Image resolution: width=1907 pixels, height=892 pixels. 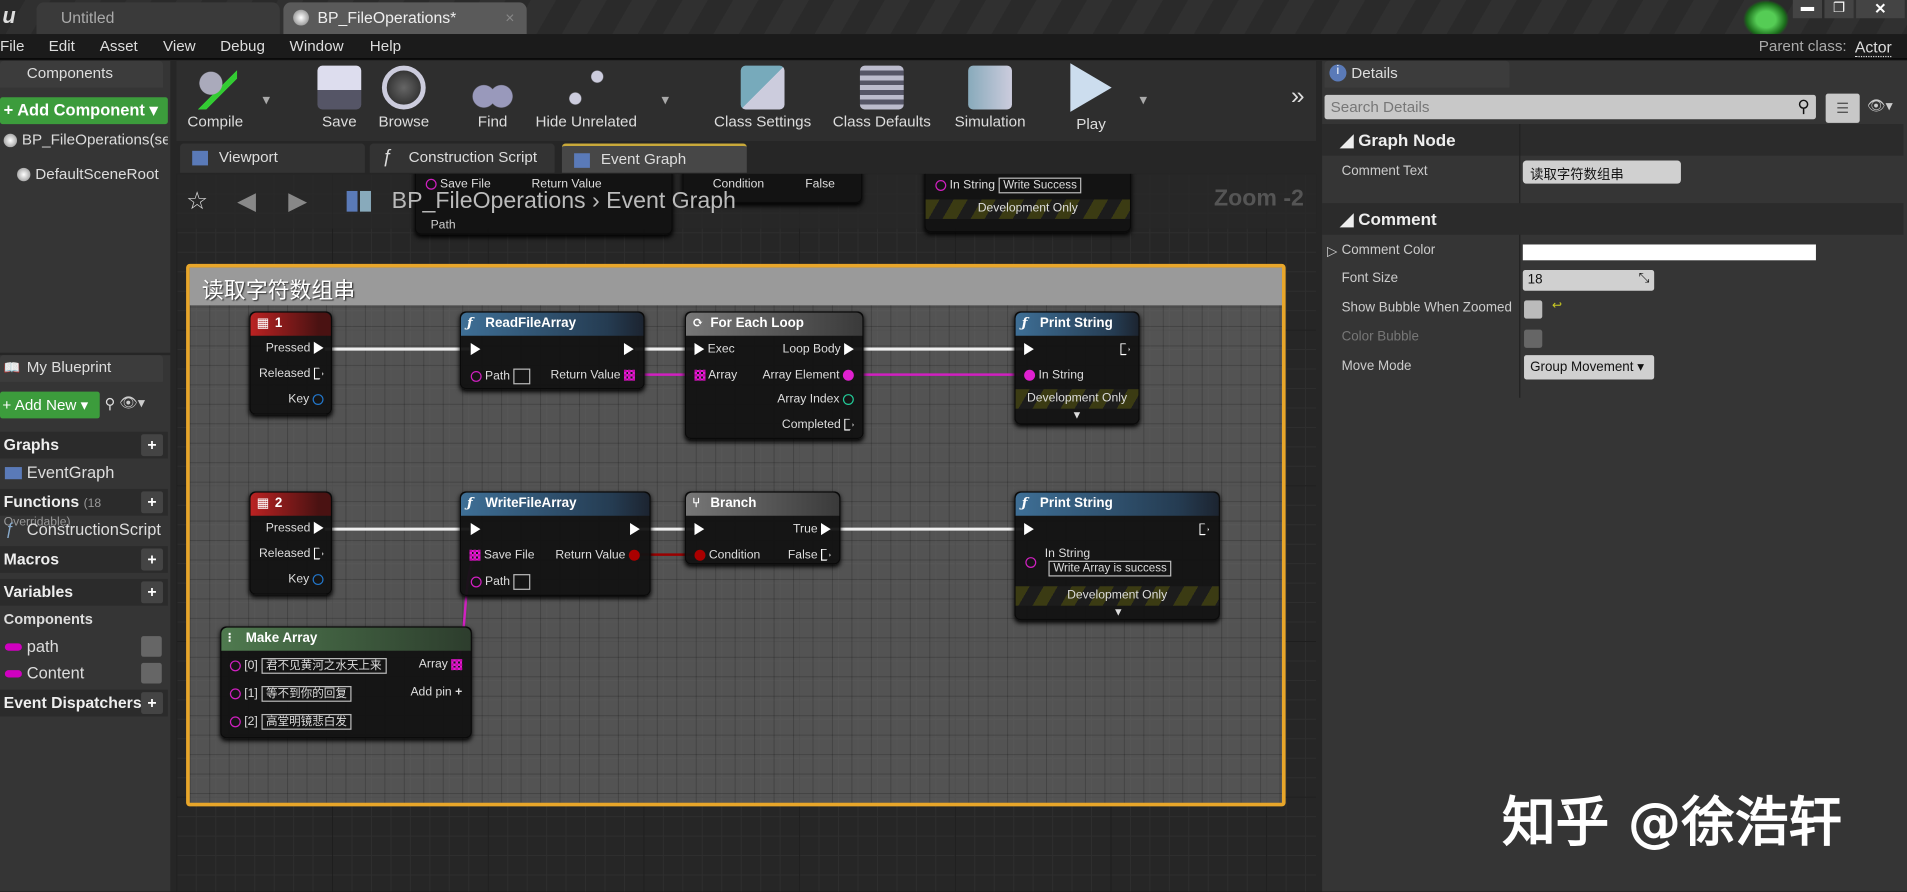 I want to click on pin-label: [1], so click(x=251, y=694).